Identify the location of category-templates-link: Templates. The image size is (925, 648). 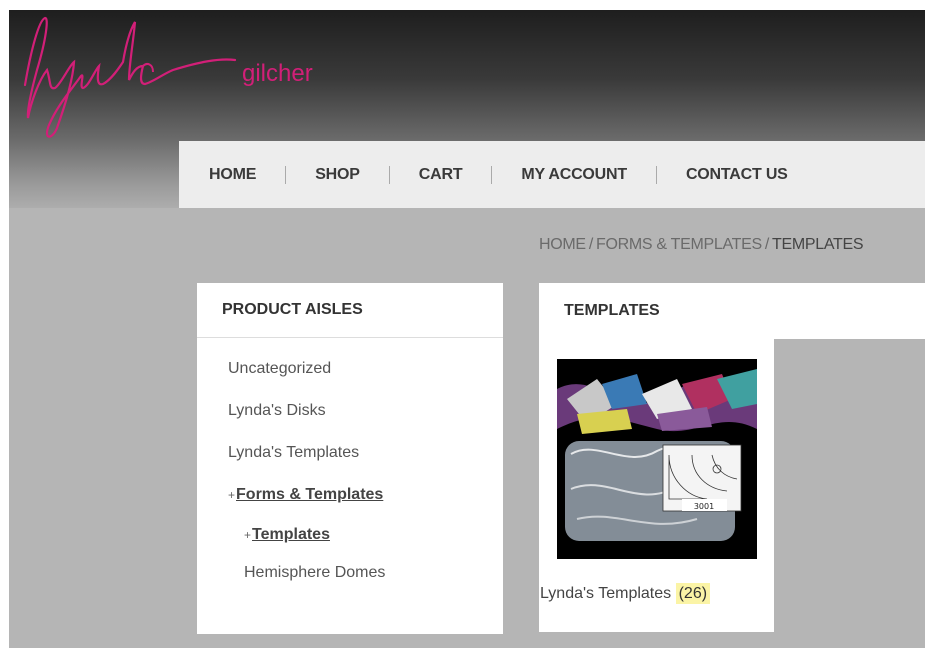
(291, 534).